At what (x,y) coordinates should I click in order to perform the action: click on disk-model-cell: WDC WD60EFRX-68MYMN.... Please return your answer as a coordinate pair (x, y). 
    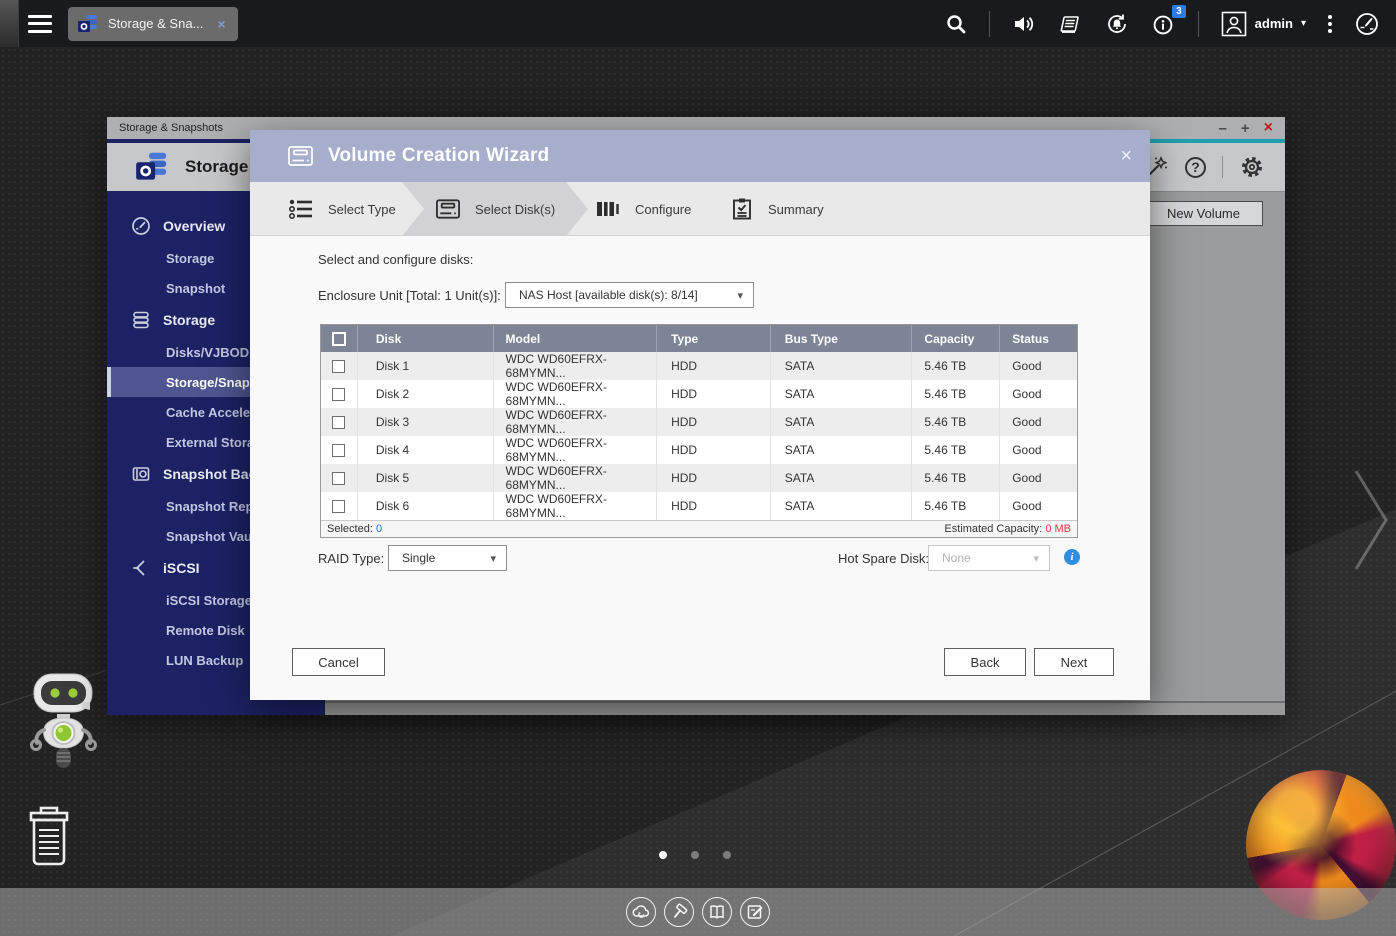
    Looking at the image, I should click on (574, 450).